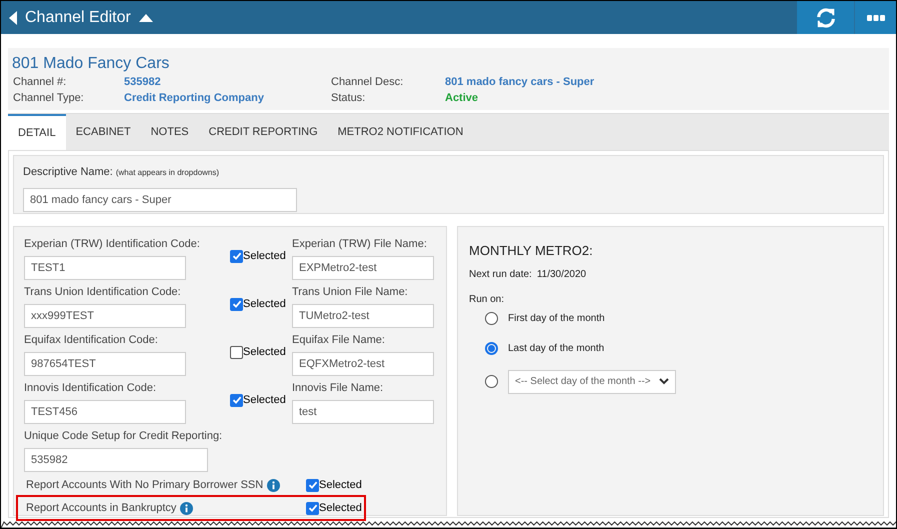 The image size is (897, 529). What do you see at coordinates (401, 132) in the screenshot?
I see `tab: METRO2 NOTIFICATION` at bounding box center [401, 132].